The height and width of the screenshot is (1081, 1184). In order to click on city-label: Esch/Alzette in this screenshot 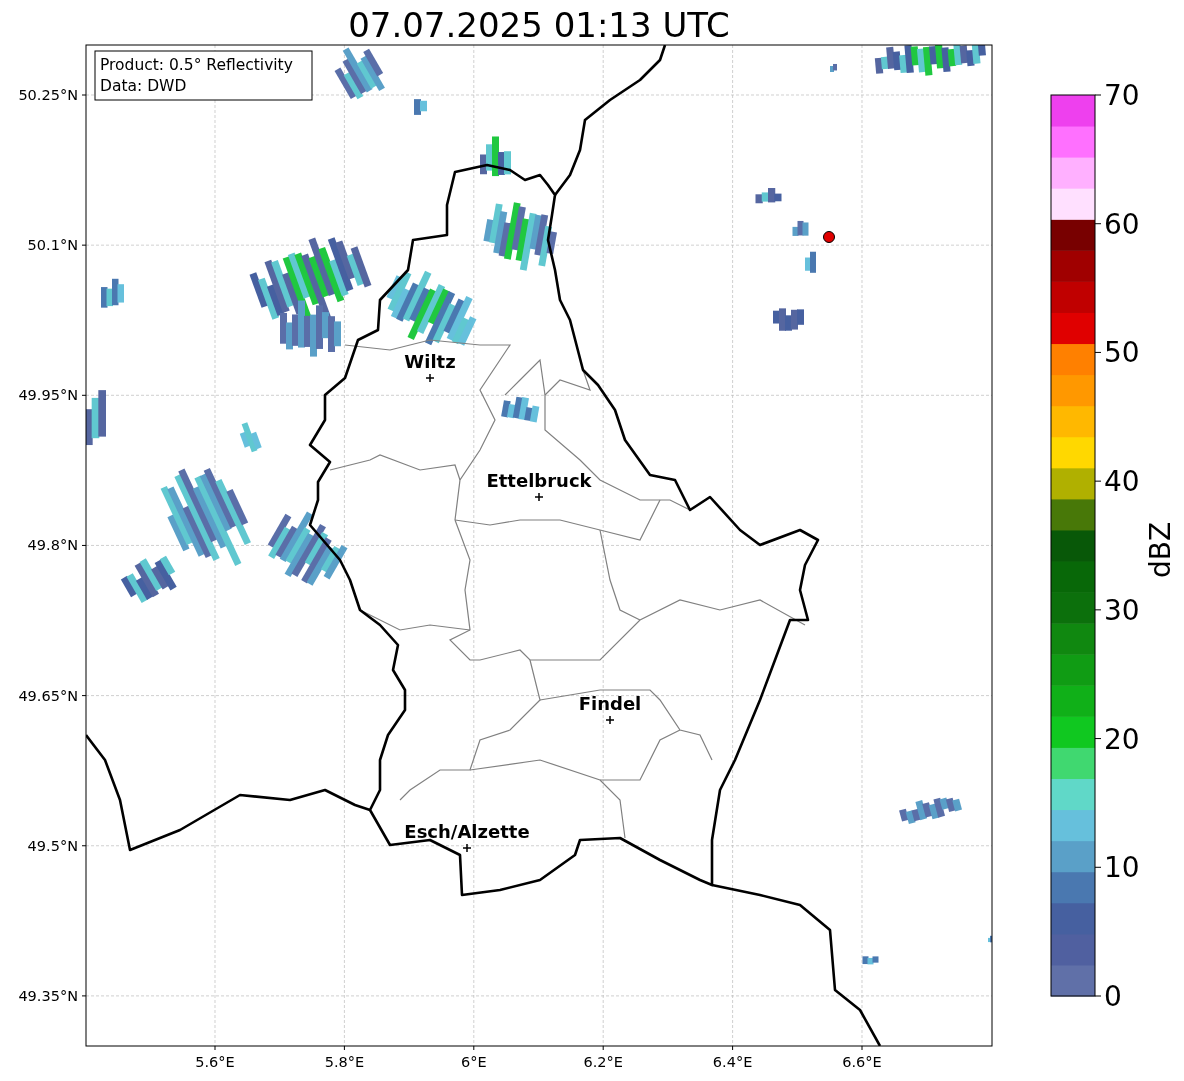, I will do `click(467, 831)`.